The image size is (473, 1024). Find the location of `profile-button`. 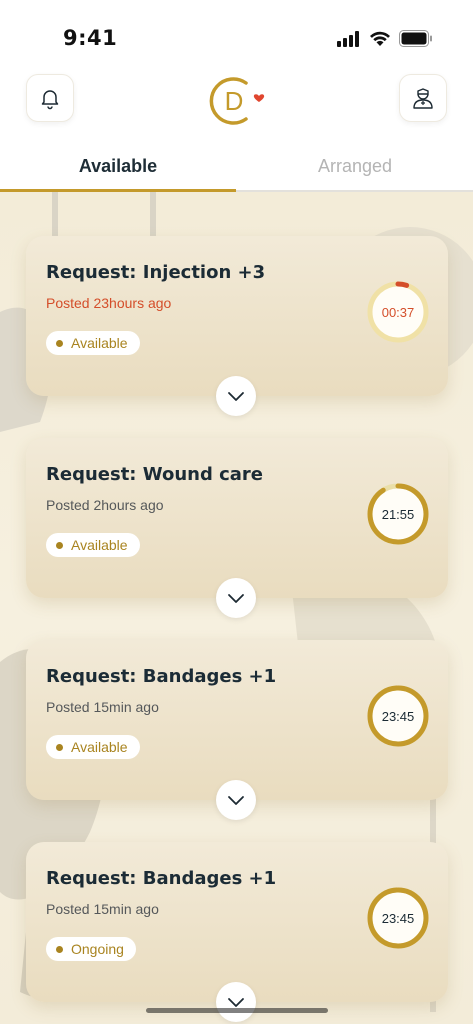

profile-button is located at coordinates (423, 98).